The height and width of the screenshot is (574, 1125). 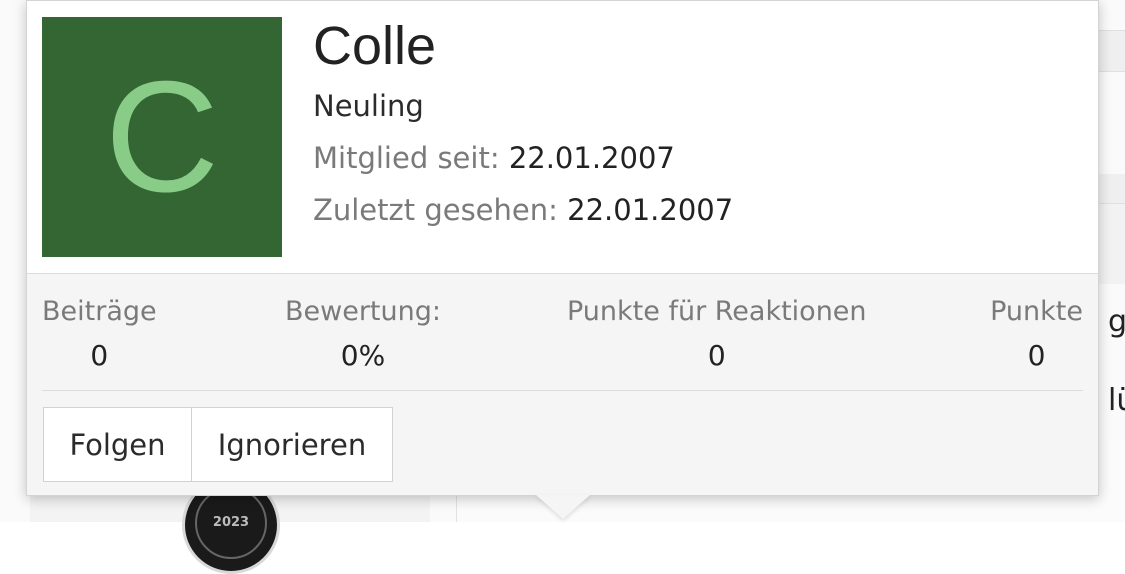 I want to click on stat-points: Punkte 0, so click(x=1036, y=334).